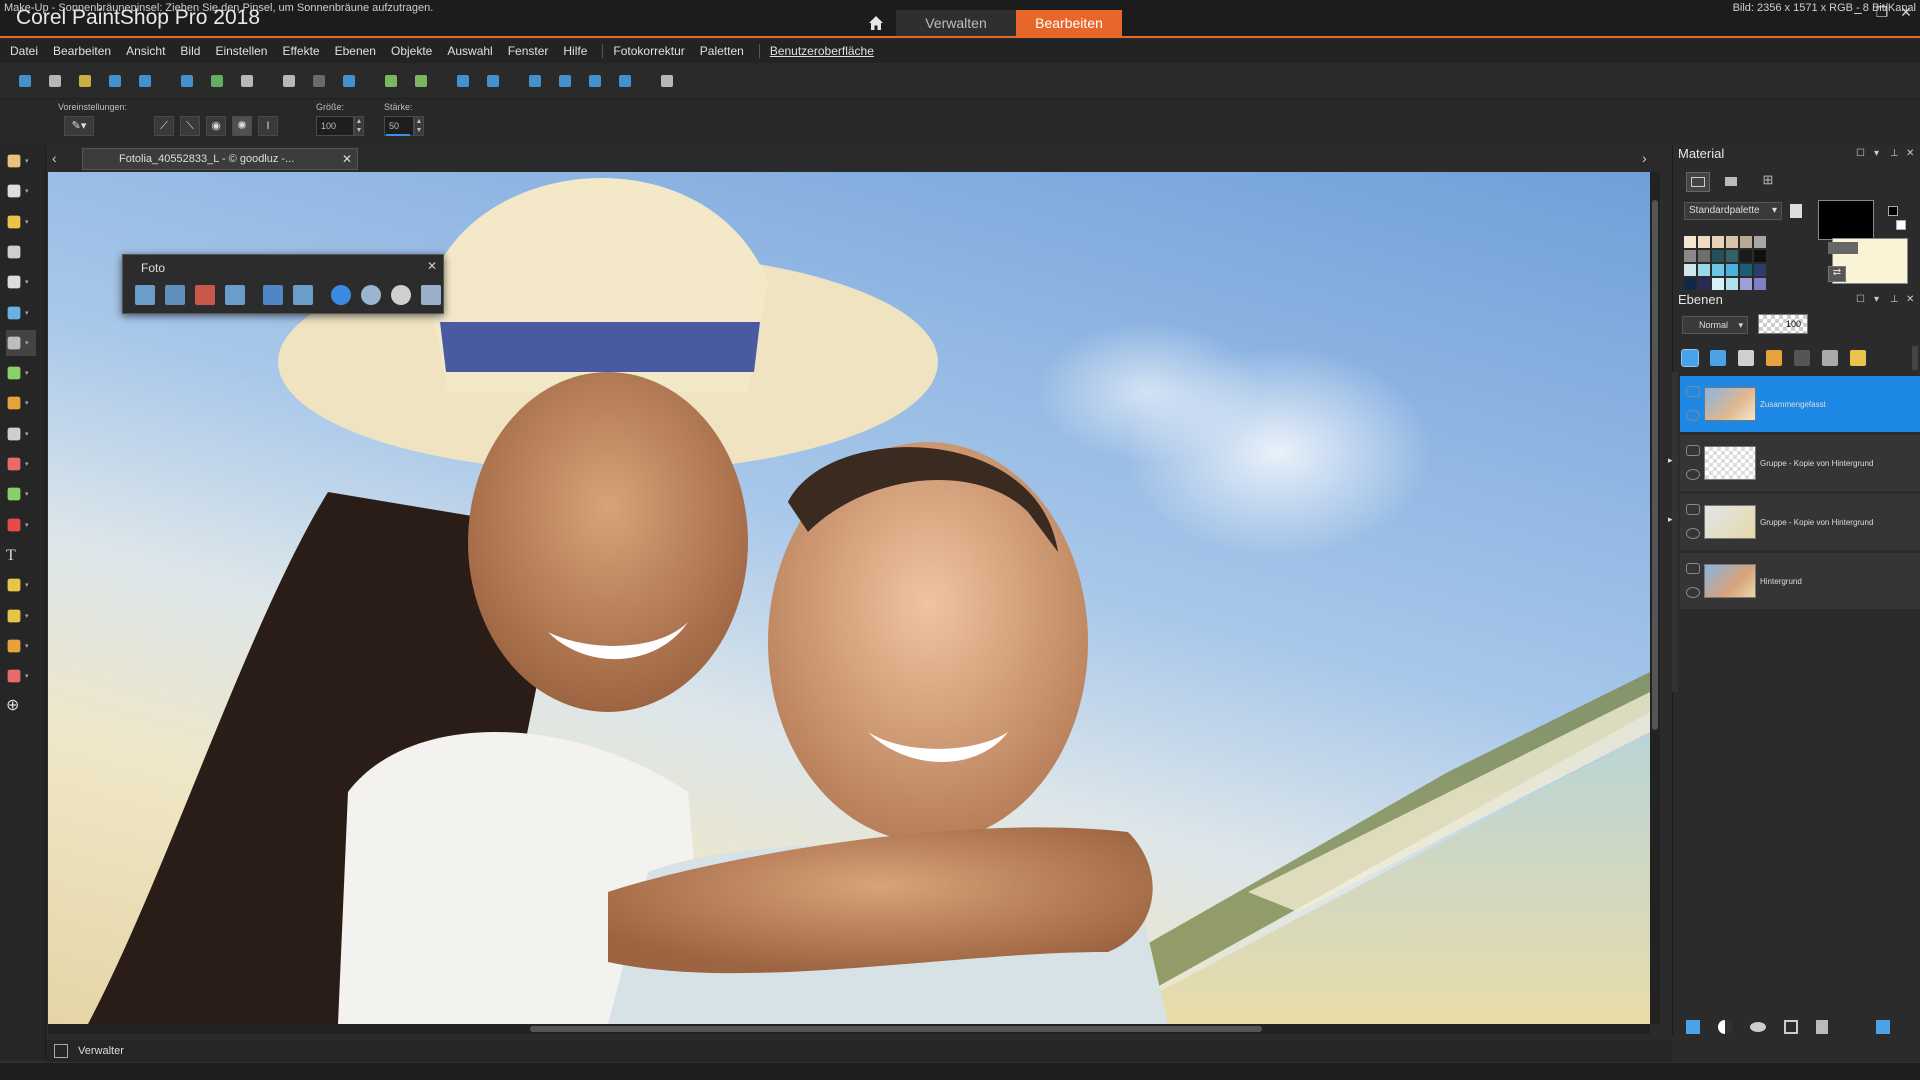 Image resolution: width=1920 pixels, height=1080 pixels. Describe the element at coordinates (268, 126) in the screenshot. I see `mode-button-5: I` at that location.